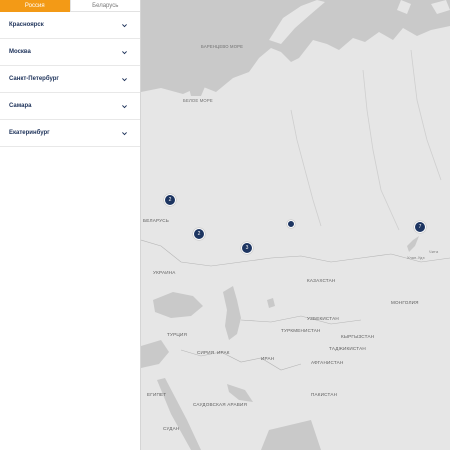  What do you see at coordinates (171, 428) in the screenshot?
I see `map-label-sudan: Судан` at bounding box center [171, 428].